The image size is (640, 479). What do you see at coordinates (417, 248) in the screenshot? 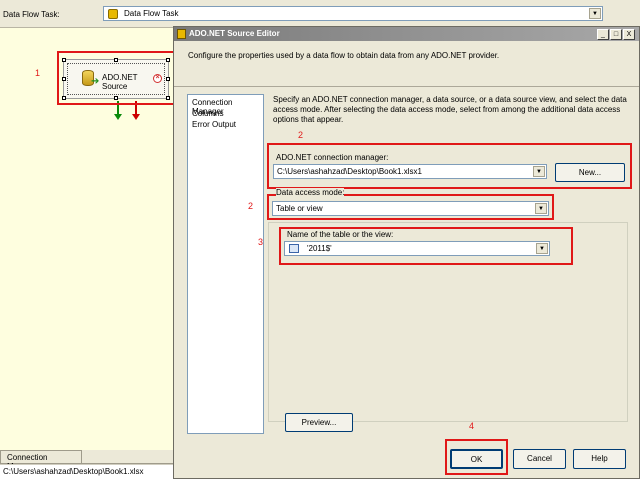
I see `table-name-select: '2011$' ▼` at bounding box center [417, 248].